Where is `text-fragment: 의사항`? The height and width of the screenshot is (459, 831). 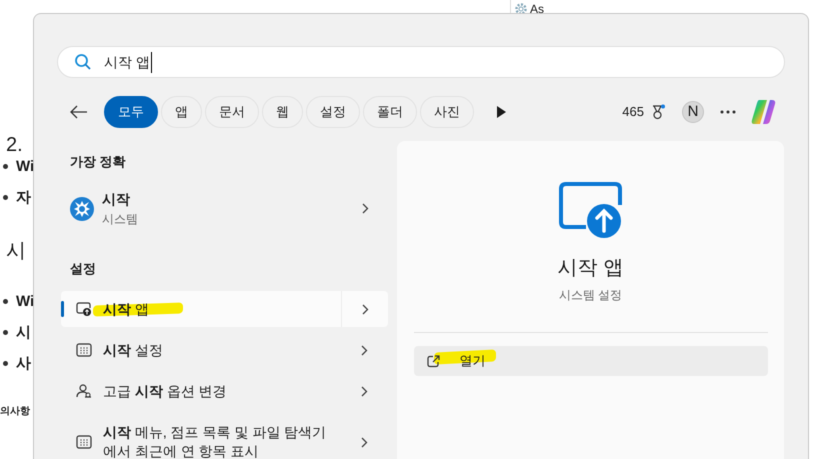 text-fragment: 의사항 is located at coordinates (15, 412).